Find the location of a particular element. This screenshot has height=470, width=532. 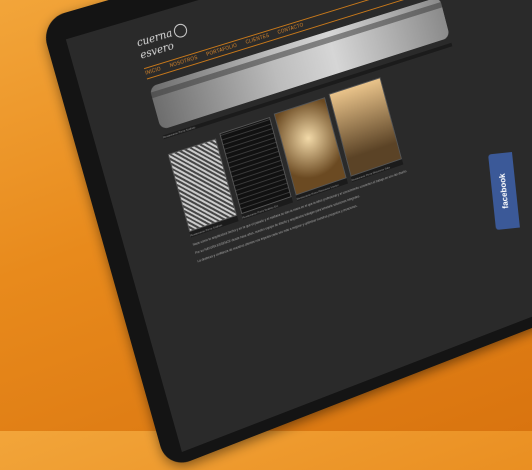

nav-item-contacto: CONTACTO is located at coordinates (290, 28).